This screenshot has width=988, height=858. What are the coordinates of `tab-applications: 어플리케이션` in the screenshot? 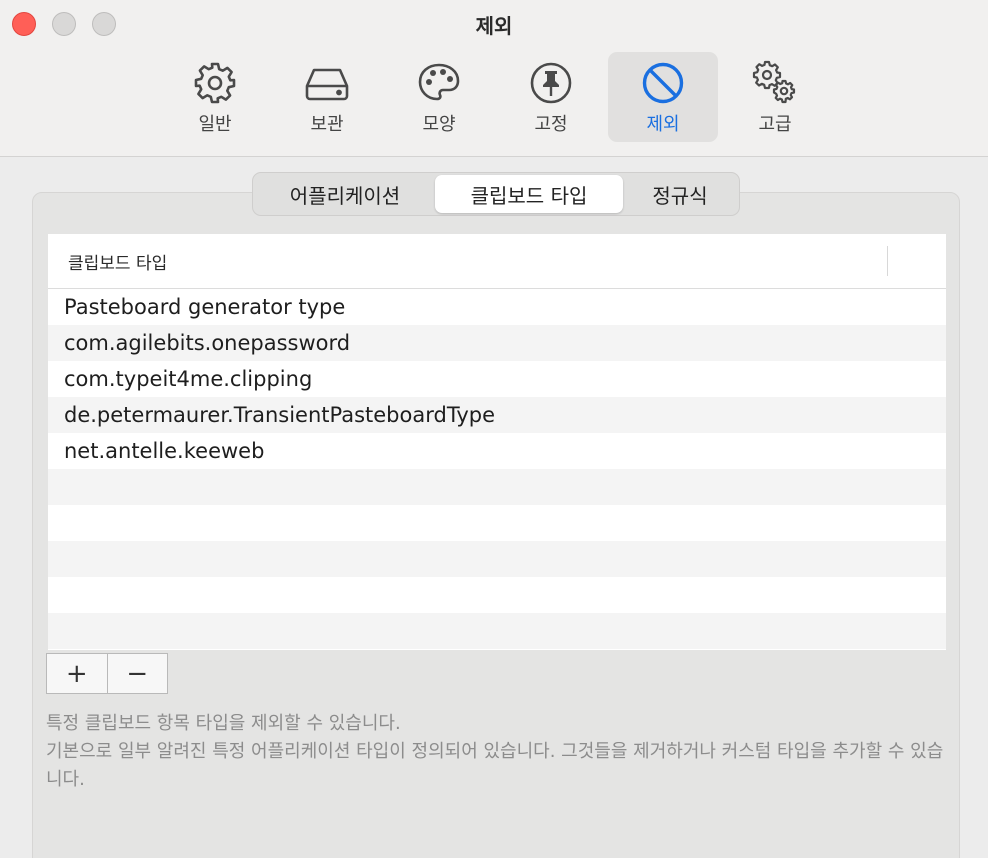 It's located at (345, 194).